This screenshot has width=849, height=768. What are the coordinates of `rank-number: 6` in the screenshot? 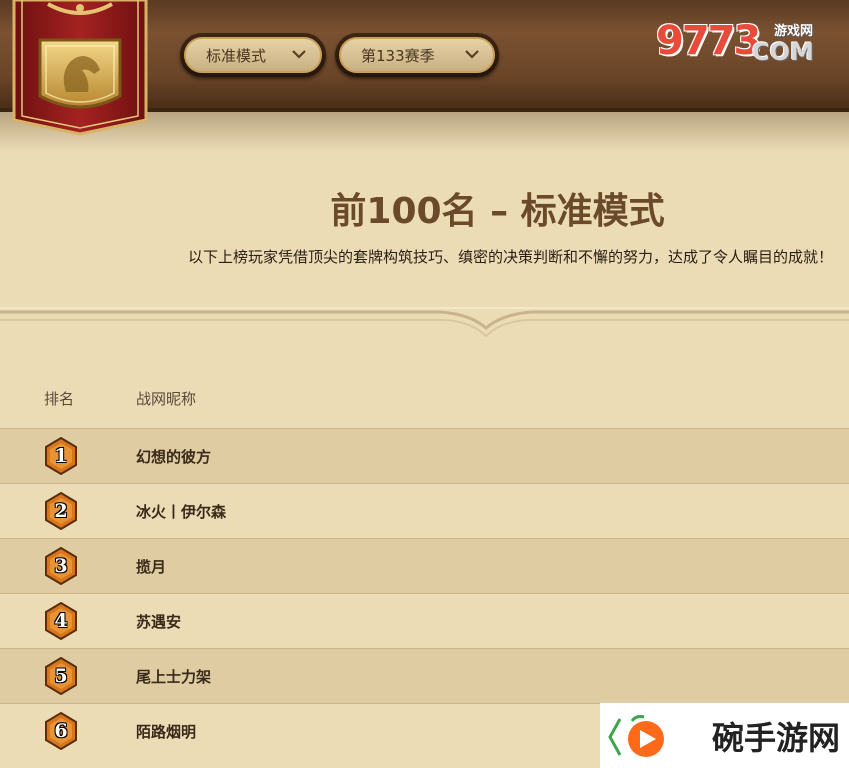 It's located at (61, 731).